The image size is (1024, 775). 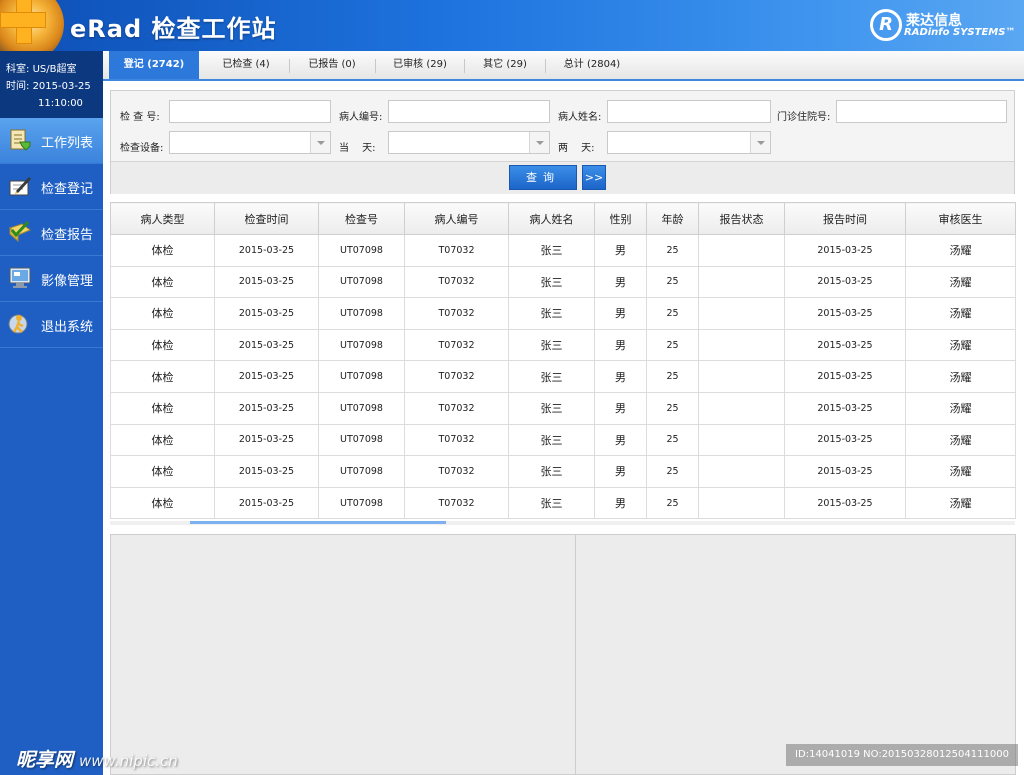 I want to click on exit-icon, so click(x=18, y=324).